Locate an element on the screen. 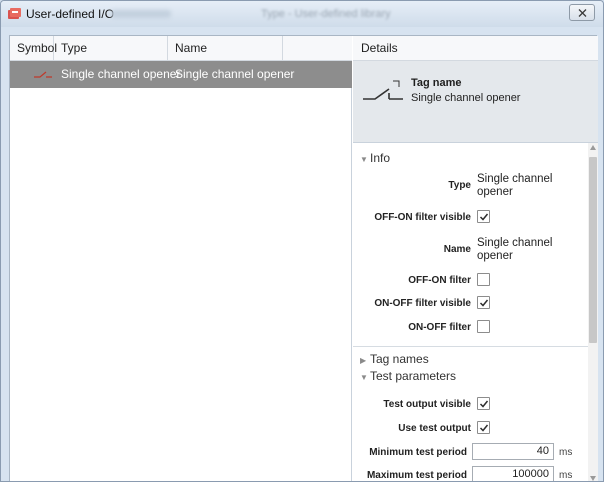  section-tag-names-toggle: ▶ Tag names is located at coordinates (394, 359).